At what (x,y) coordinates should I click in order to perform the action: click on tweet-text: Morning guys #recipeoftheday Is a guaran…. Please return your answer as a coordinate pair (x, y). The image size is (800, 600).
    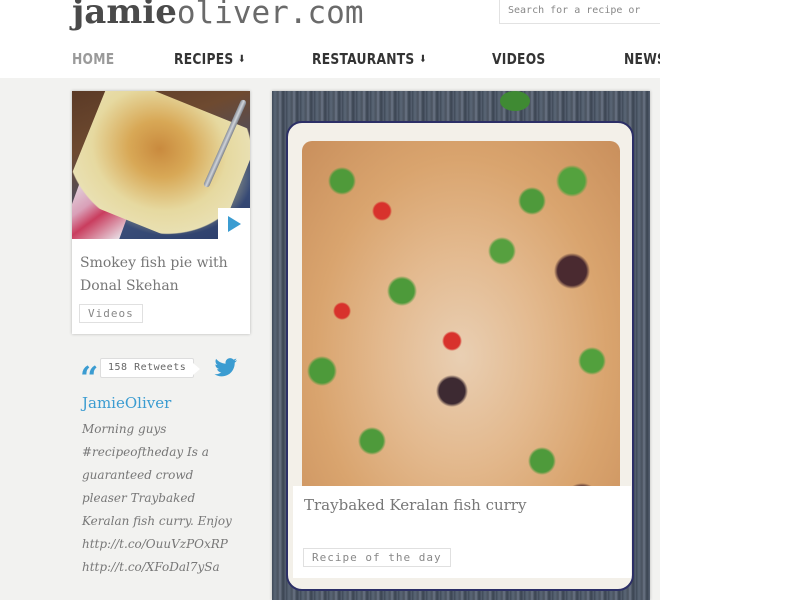
    Looking at the image, I should click on (167, 498).